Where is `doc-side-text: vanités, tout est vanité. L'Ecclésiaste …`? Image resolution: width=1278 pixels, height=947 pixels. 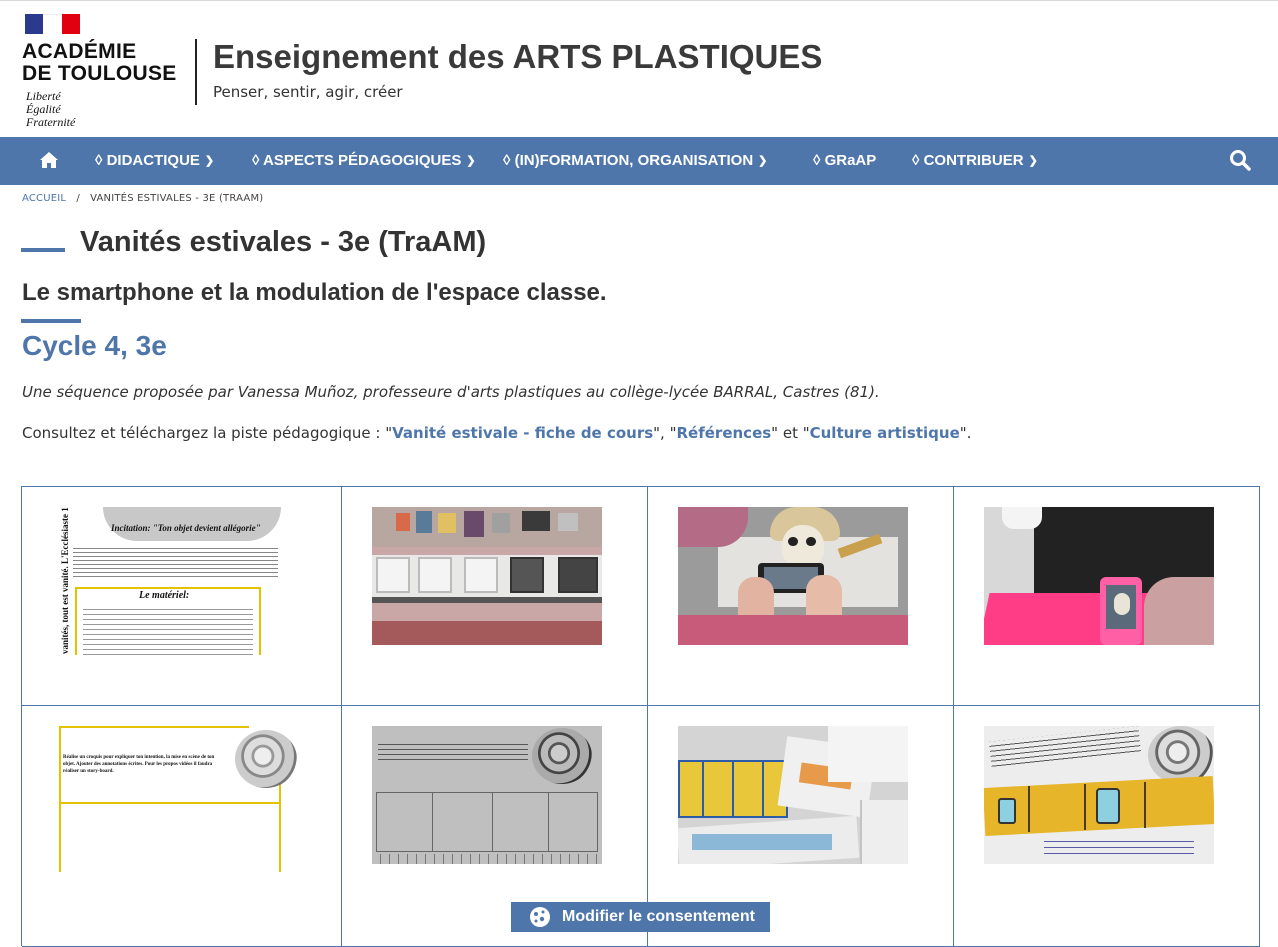 doc-side-text: vanités, tout est vanité. L'Ecclésiaste … is located at coordinates (65, 580).